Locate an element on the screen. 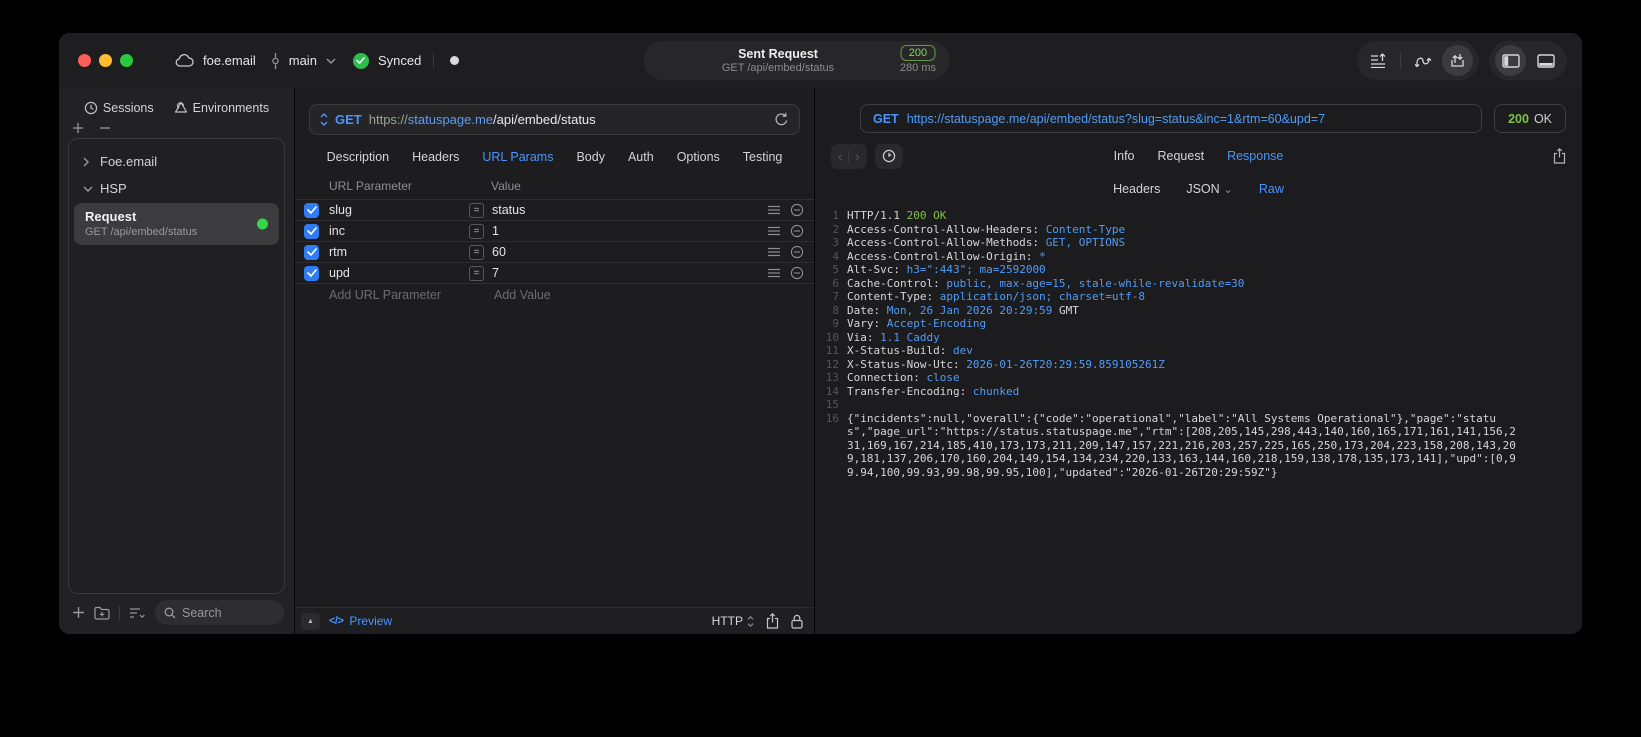  response-view-headers: Headers is located at coordinates (1136, 189).